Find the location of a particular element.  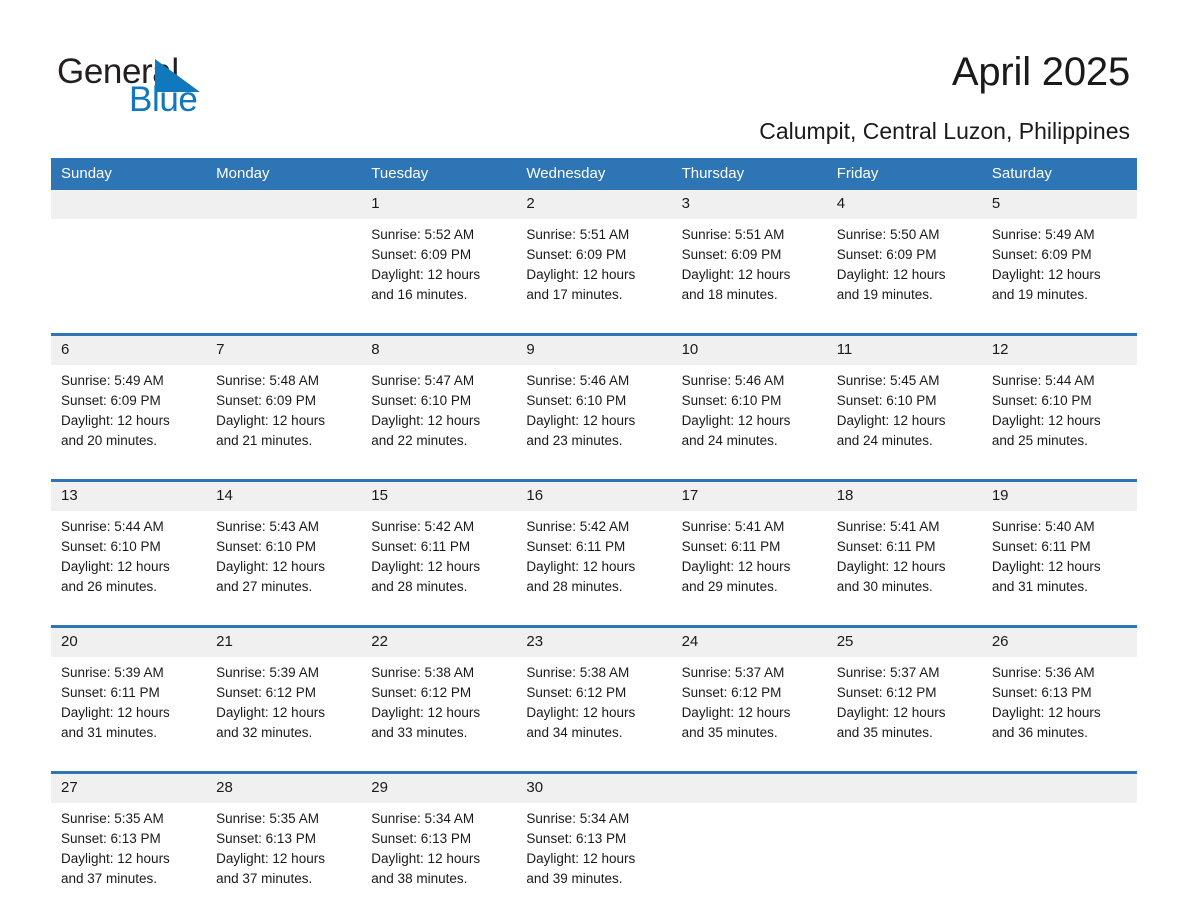

daylight-text-line2: and 31 minutes. is located at coordinates (1039, 586).